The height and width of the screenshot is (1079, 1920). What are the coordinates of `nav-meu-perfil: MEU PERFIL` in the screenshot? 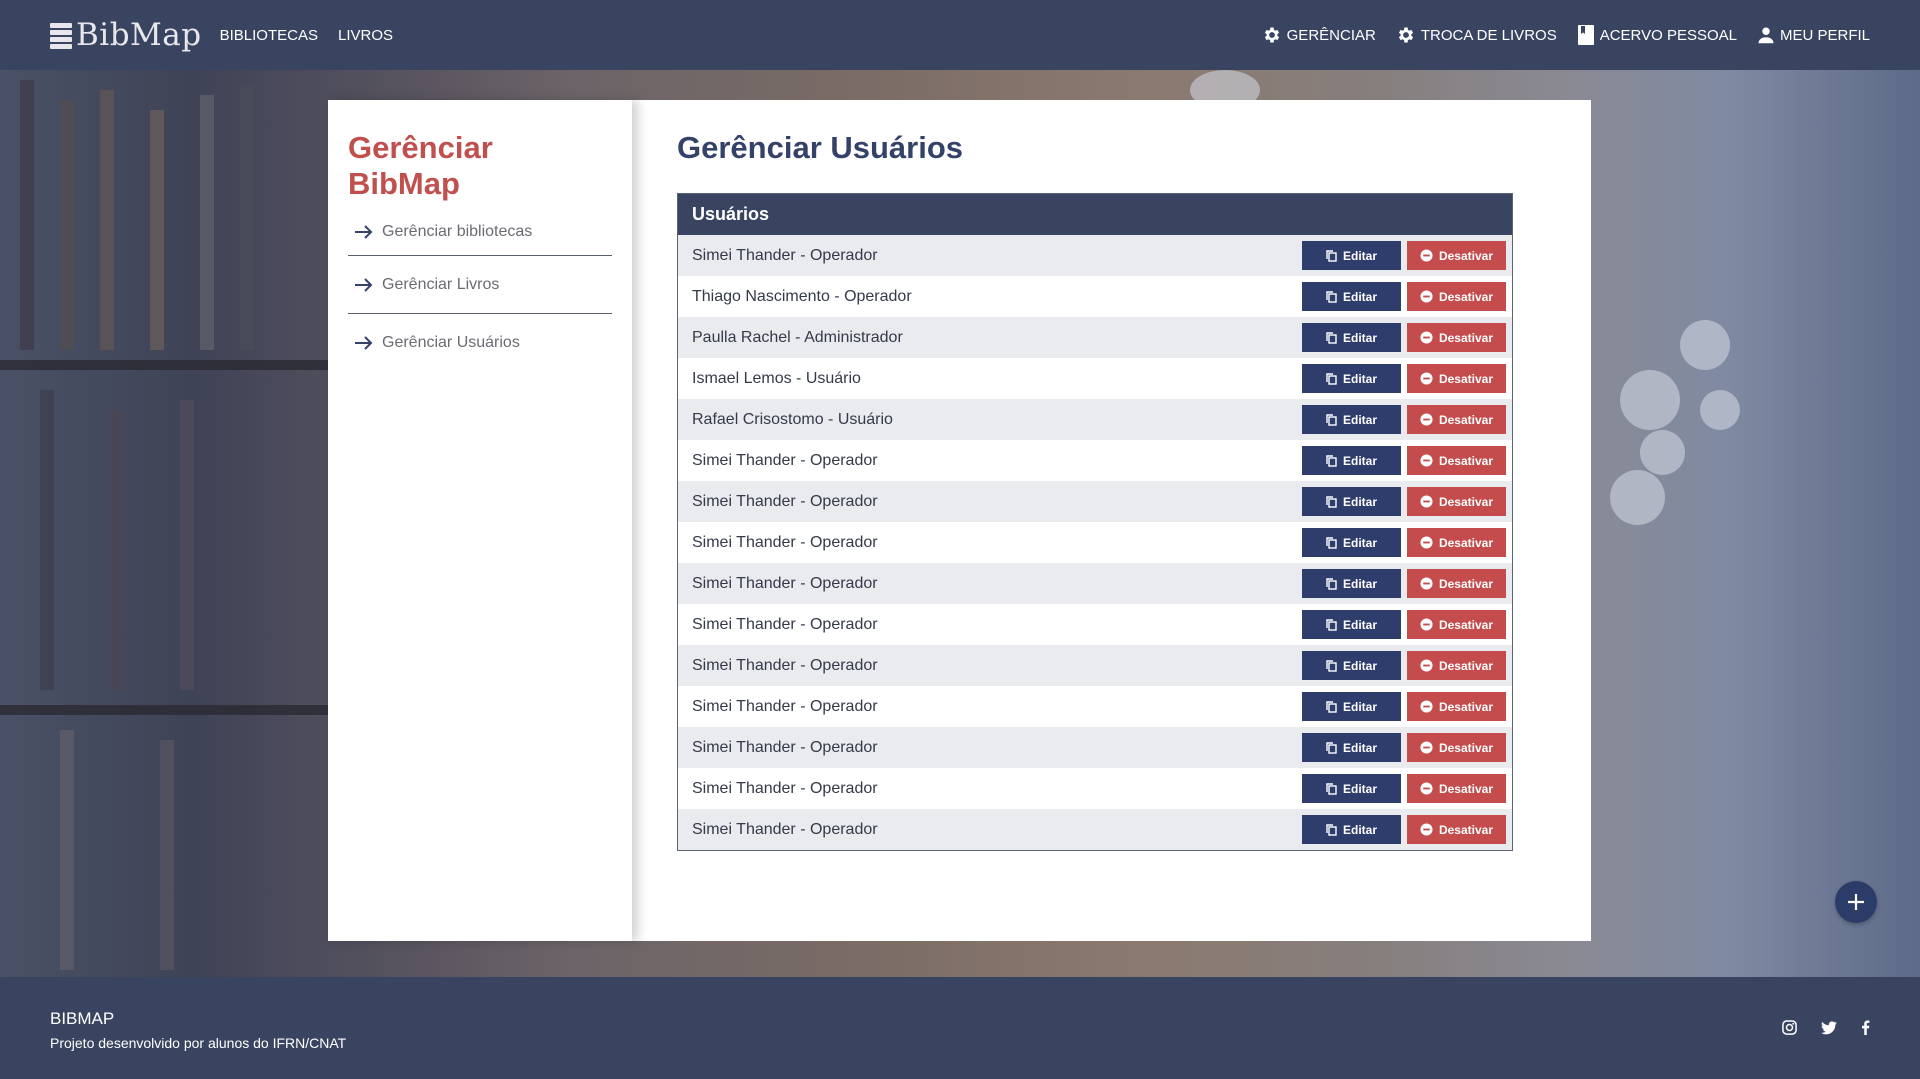 It's located at (1813, 35).